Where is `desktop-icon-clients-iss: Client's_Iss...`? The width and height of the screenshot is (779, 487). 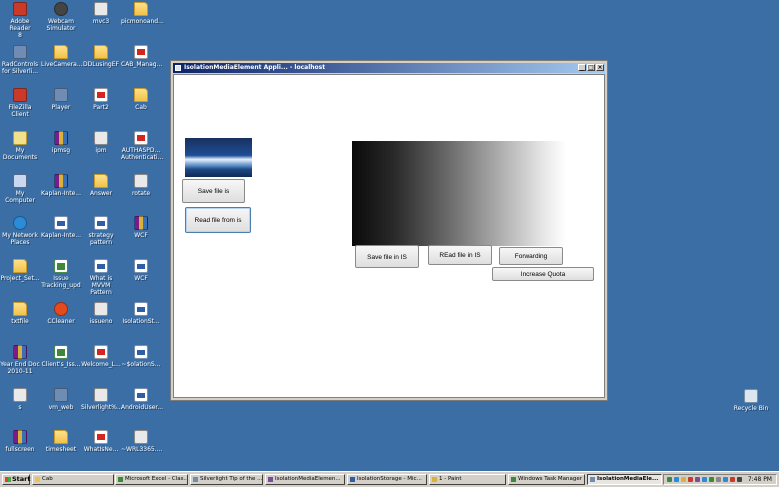 desktop-icon-clients-iss: Client's_Iss... is located at coordinates (61, 356).